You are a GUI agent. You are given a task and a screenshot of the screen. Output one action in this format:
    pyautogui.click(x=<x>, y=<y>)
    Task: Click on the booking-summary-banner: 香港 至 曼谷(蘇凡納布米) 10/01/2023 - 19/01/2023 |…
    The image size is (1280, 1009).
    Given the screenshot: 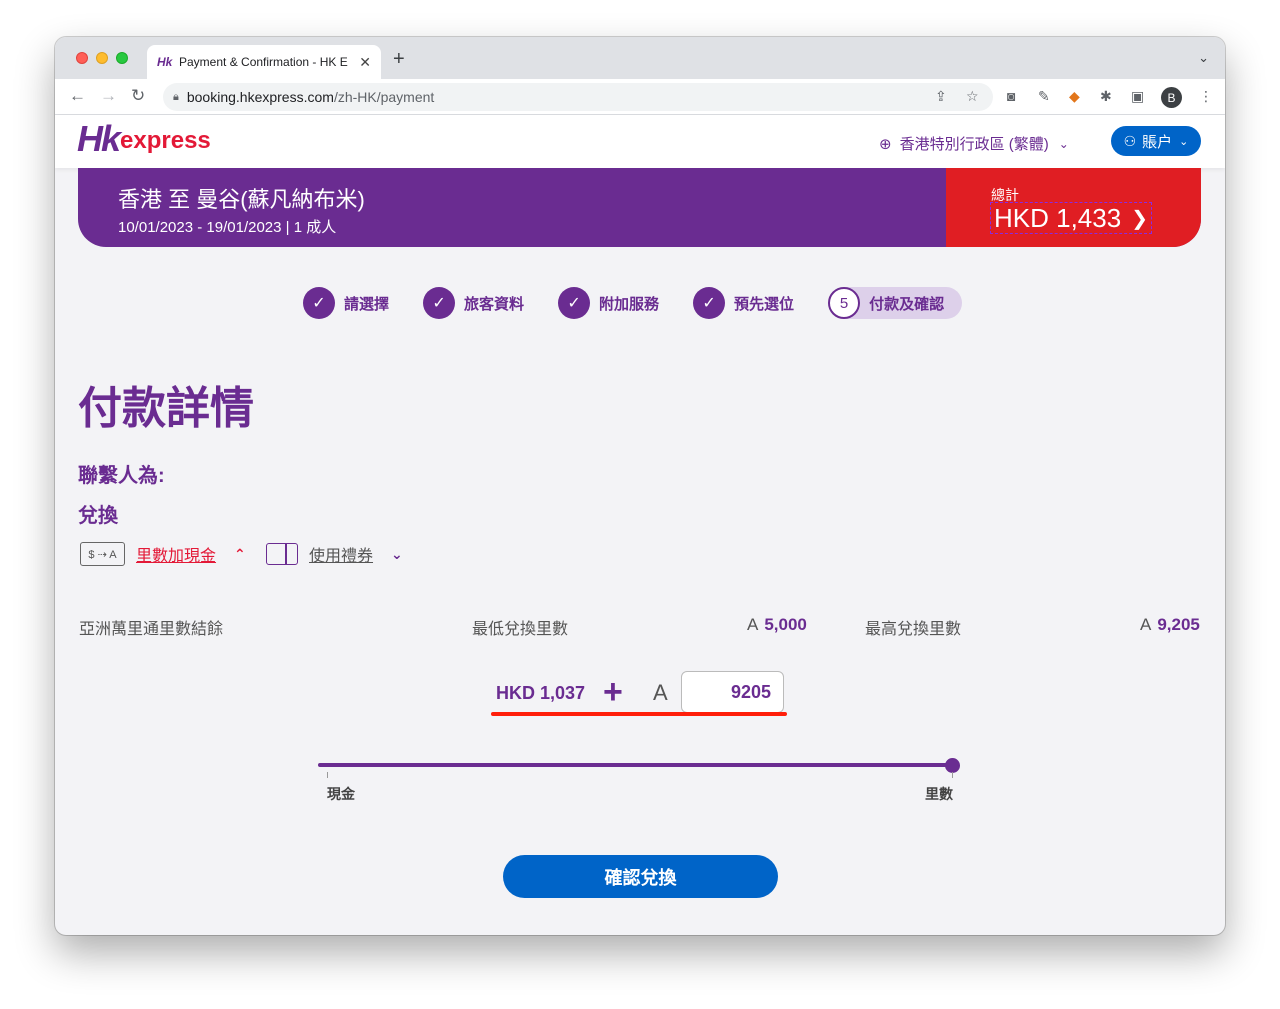 What is the action you would take?
    pyautogui.click(x=639, y=207)
    